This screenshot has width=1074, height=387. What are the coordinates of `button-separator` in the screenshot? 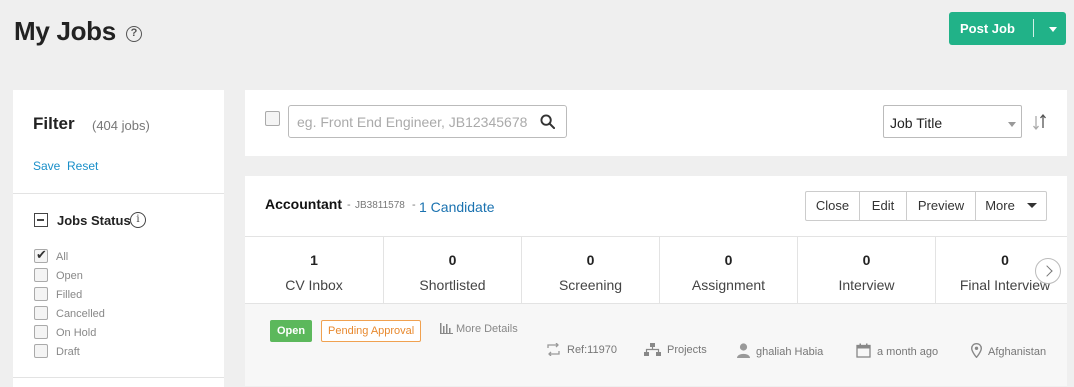 It's located at (1033, 28).